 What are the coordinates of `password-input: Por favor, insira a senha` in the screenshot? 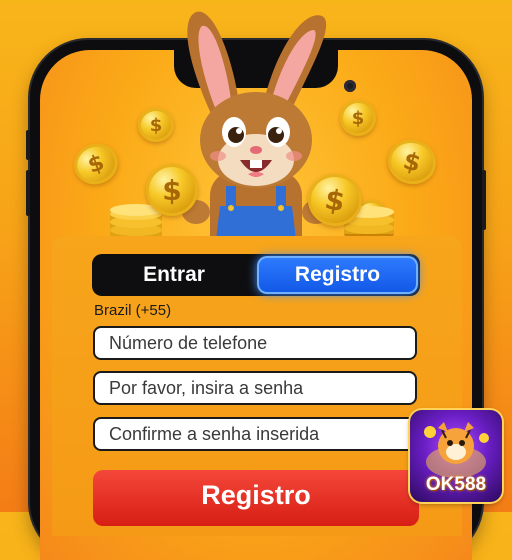 It's located at (255, 388).